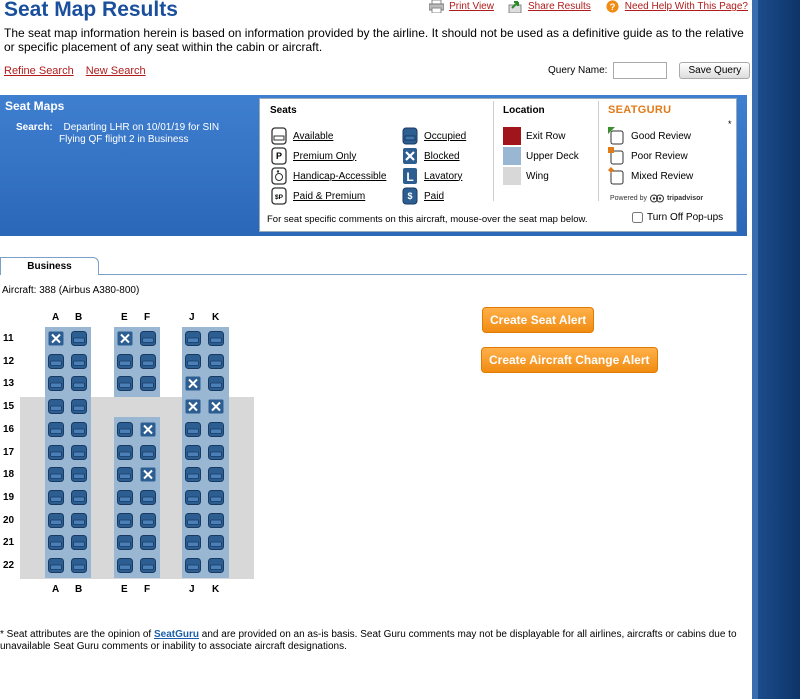 The width and height of the screenshot is (800, 699). What do you see at coordinates (39, 71) in the screenshot?
I see `refine-search-link: Refine Search` at bounding box center [39, 71].